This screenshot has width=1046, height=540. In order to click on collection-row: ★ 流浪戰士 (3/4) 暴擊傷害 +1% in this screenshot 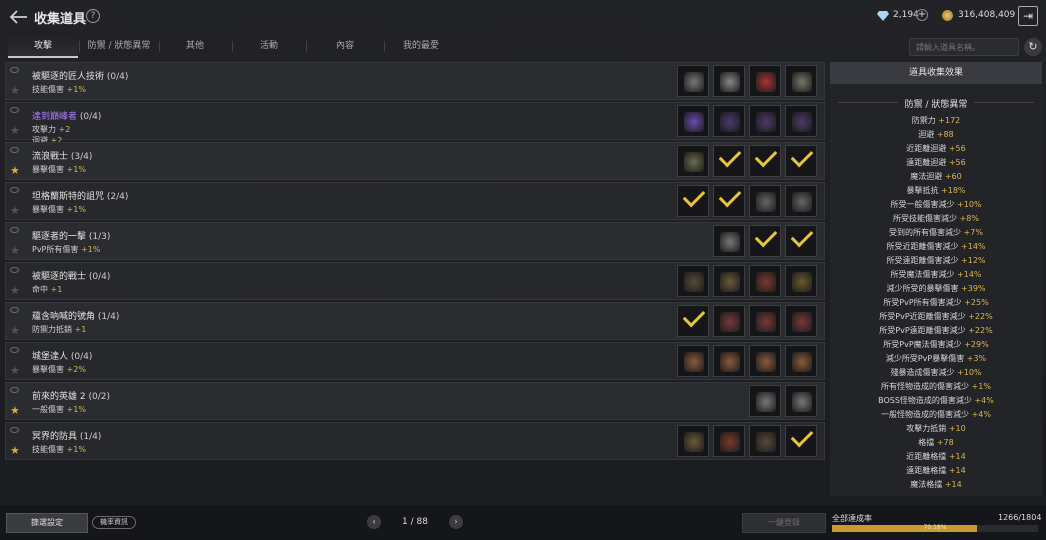, I will do `click(415, 161)`.